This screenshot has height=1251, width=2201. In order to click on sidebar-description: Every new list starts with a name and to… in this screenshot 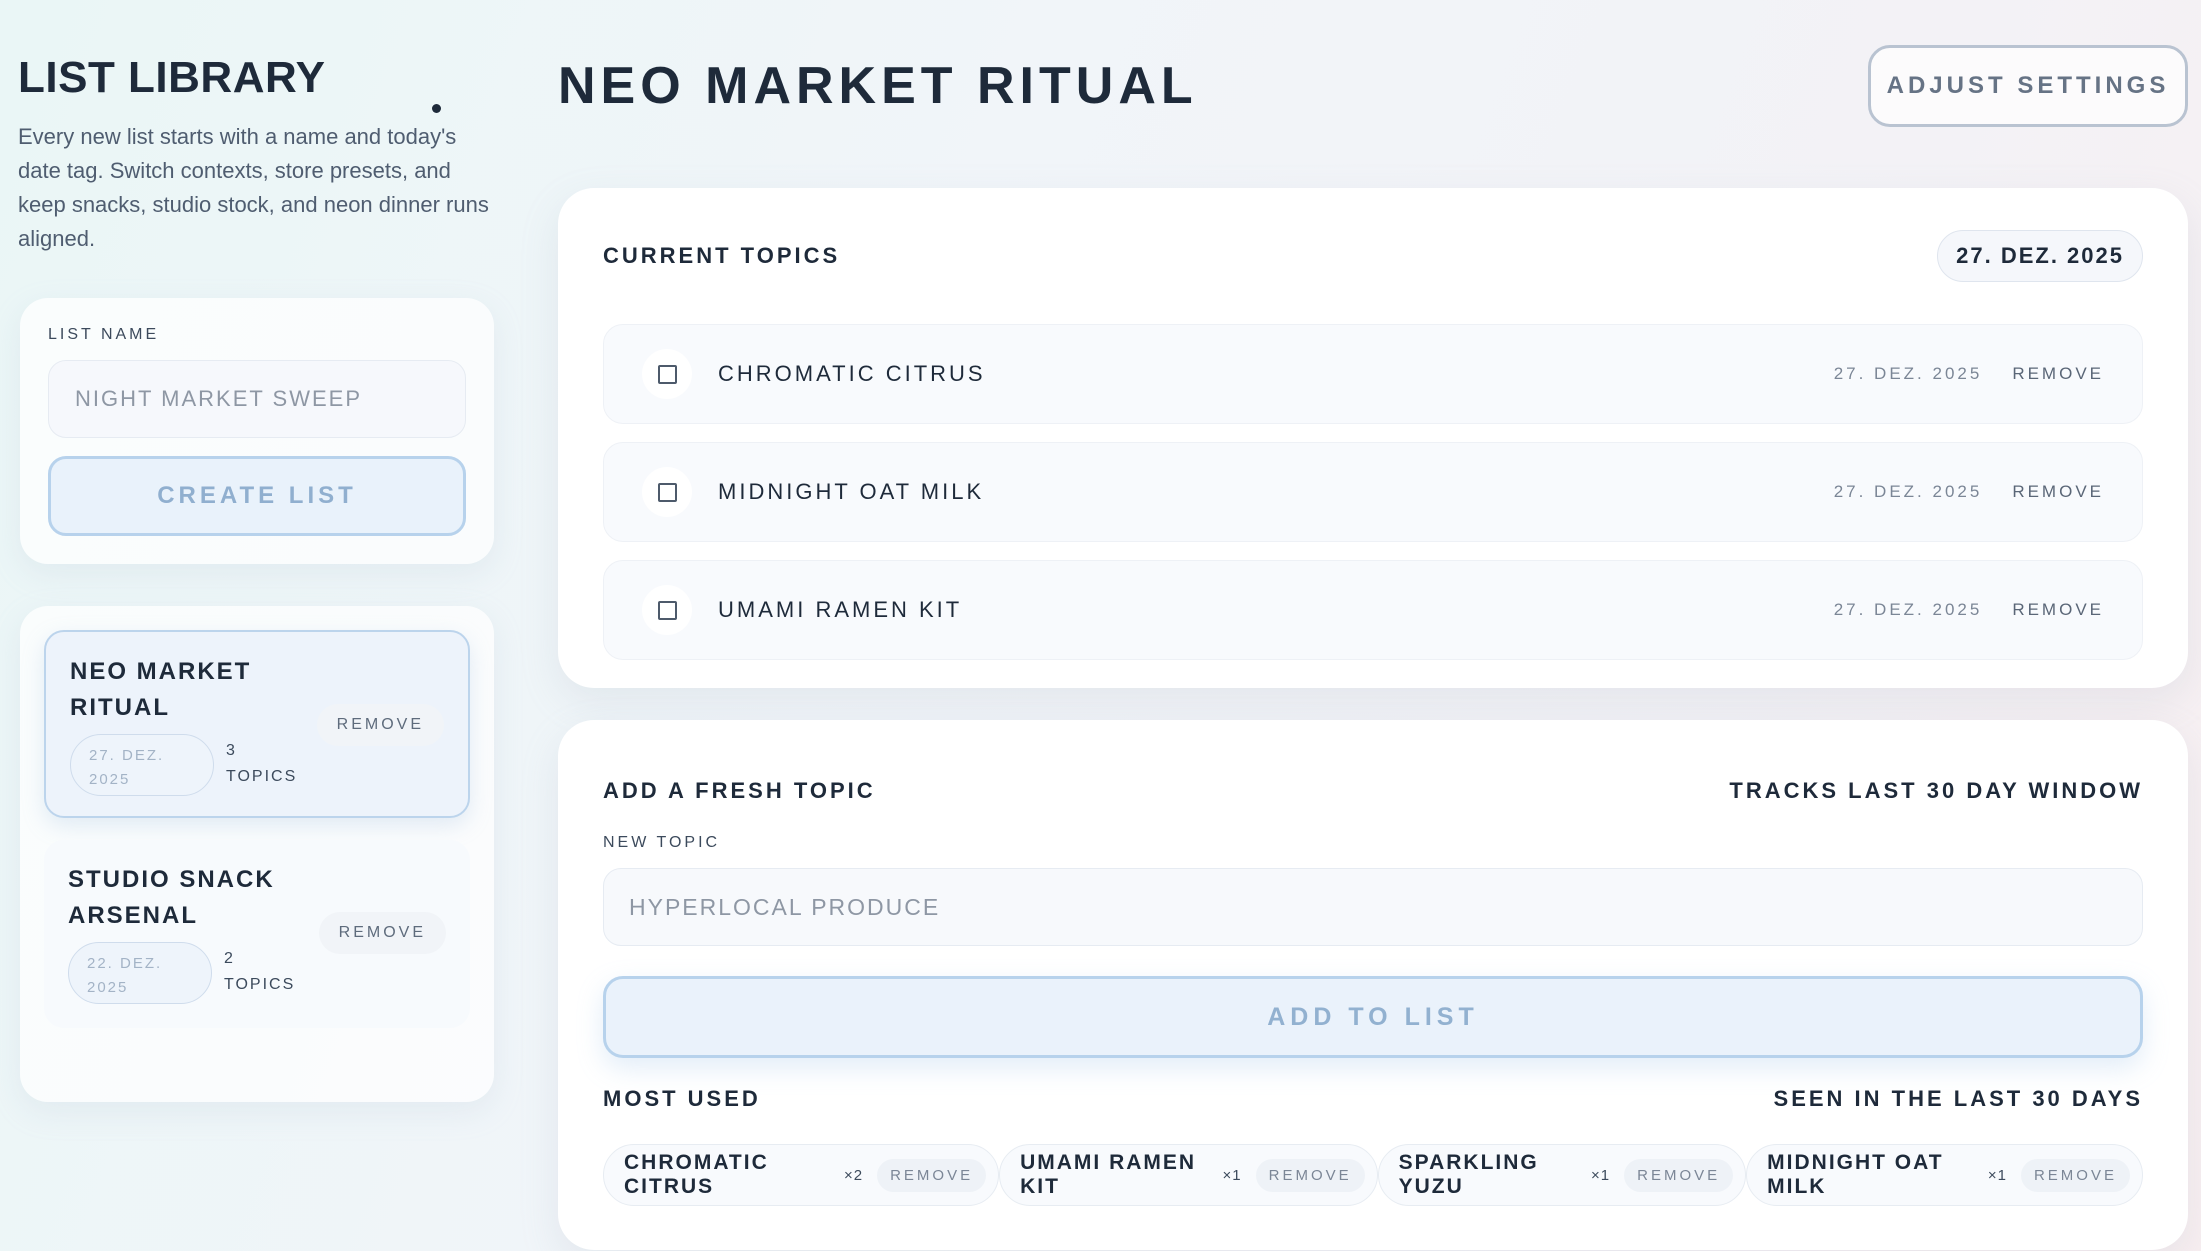, I will do `click(253, 187)`.